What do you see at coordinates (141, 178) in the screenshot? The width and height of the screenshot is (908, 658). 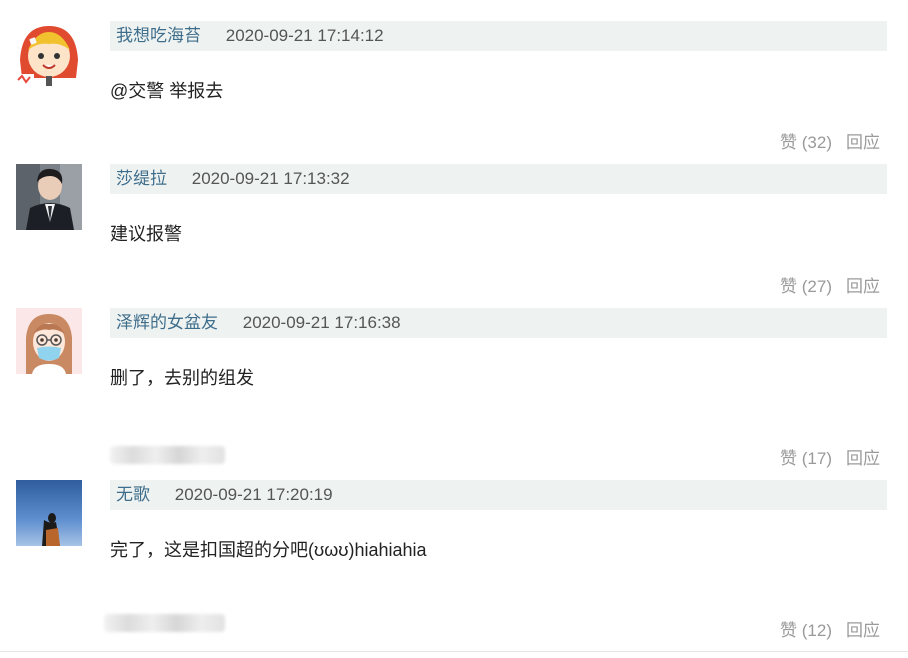 I see `username-link: 莎缇拉` at bounding box center [141, 178].